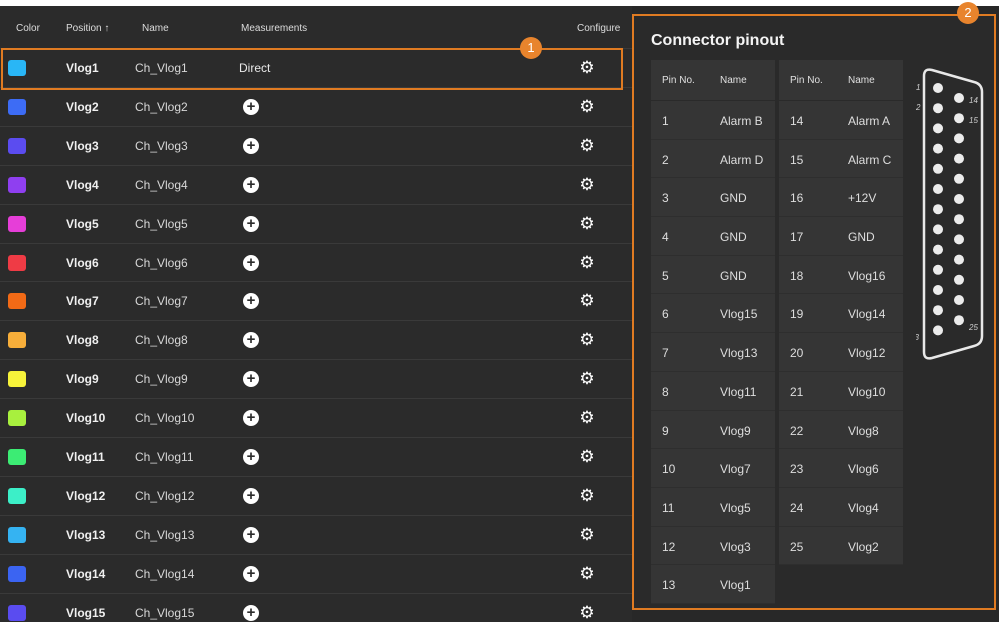 The height and width of the screenshot is (632, 999). I want to click on pin-name: Alarm A, so click(869, 121).